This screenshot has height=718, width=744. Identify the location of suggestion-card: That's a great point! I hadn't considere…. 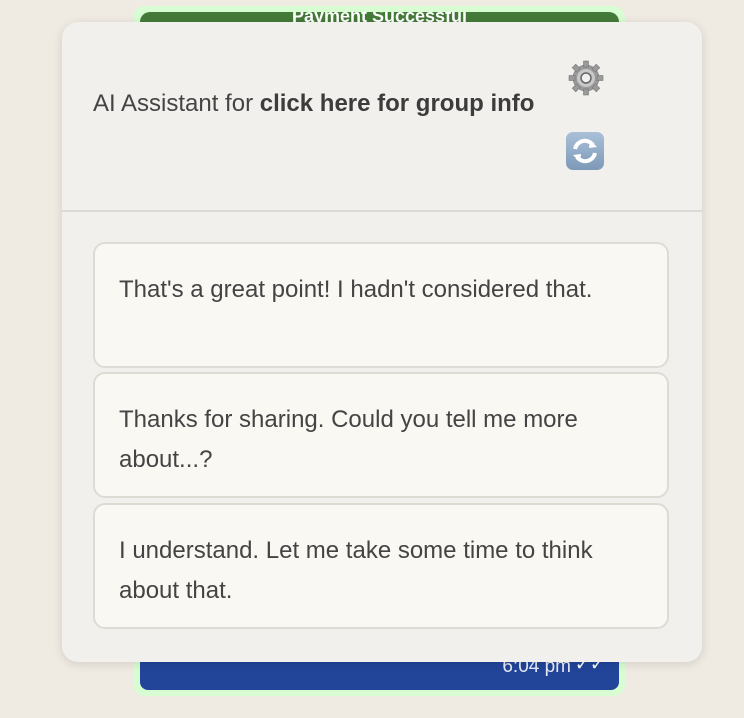
(381, 305).